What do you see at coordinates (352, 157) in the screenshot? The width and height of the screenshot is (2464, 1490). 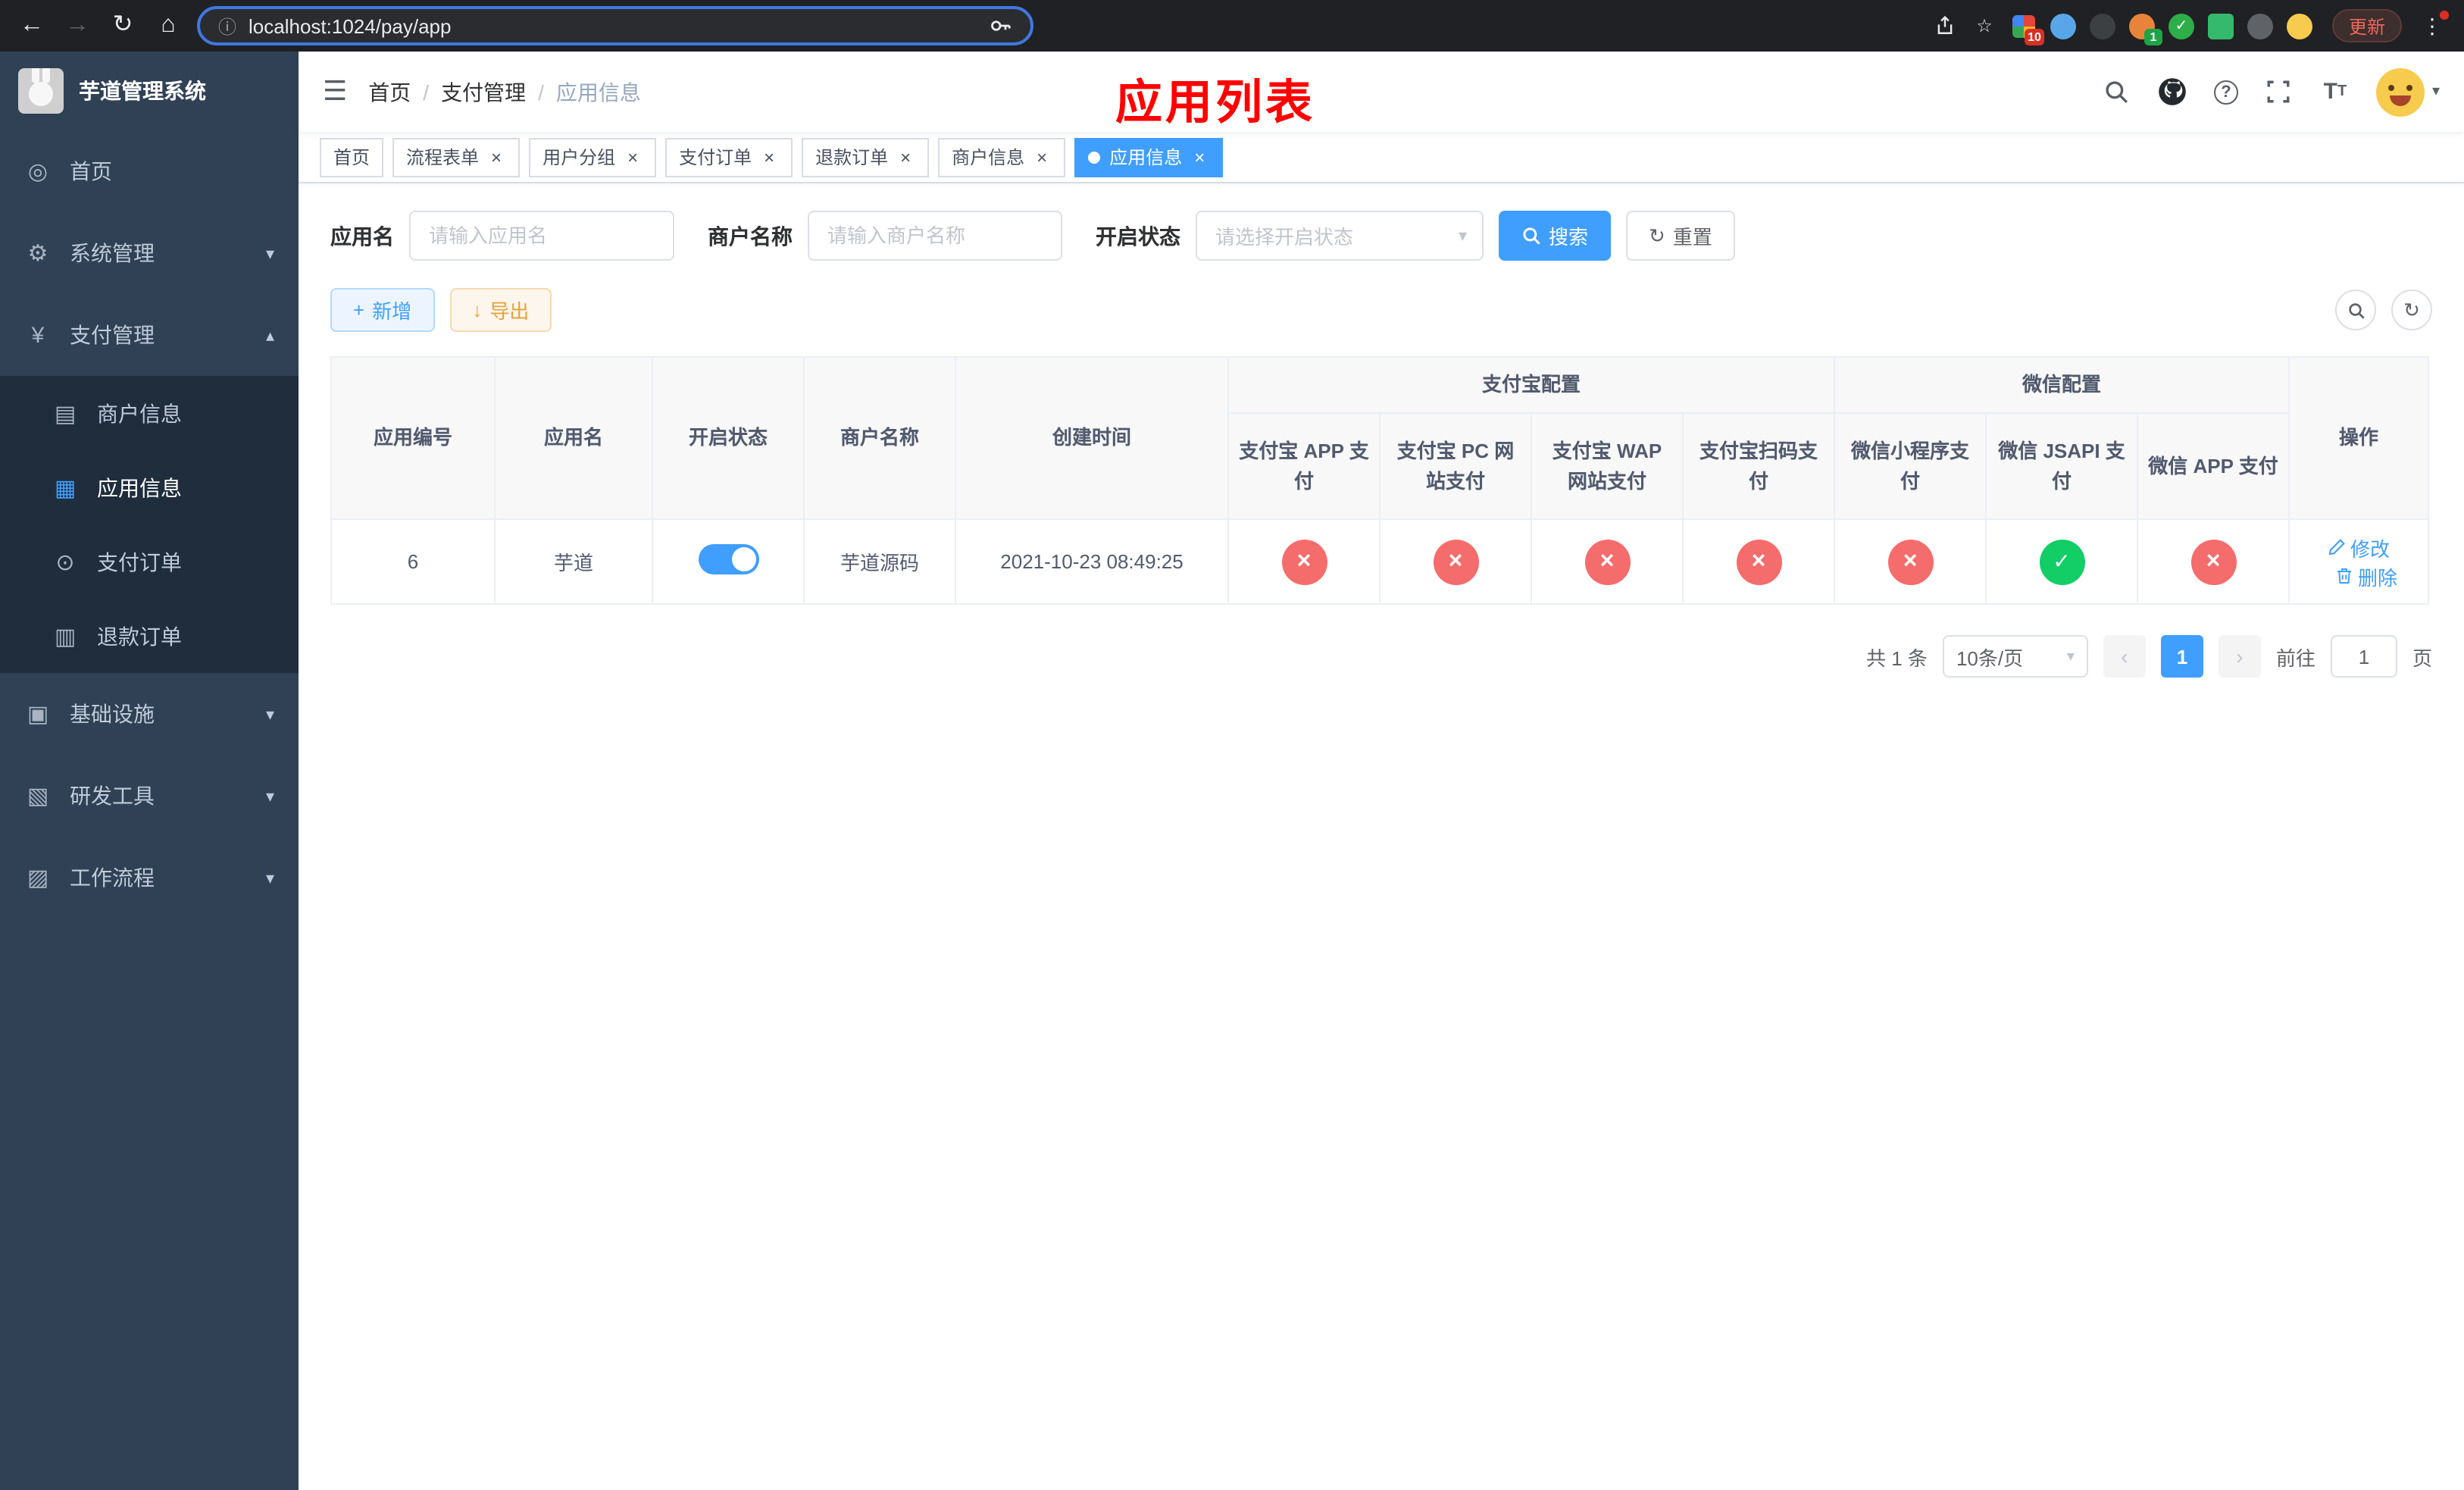 I see `tab-home: 首页` at bounding box center [352, 157].